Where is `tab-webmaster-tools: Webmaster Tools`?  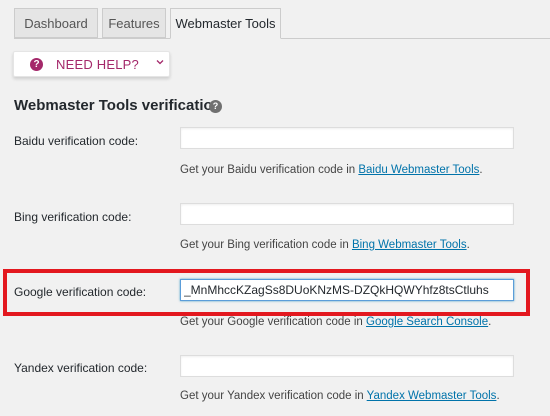 tab-webmaster-tools: Webmaster Tools is located at coordinates (225, 23).